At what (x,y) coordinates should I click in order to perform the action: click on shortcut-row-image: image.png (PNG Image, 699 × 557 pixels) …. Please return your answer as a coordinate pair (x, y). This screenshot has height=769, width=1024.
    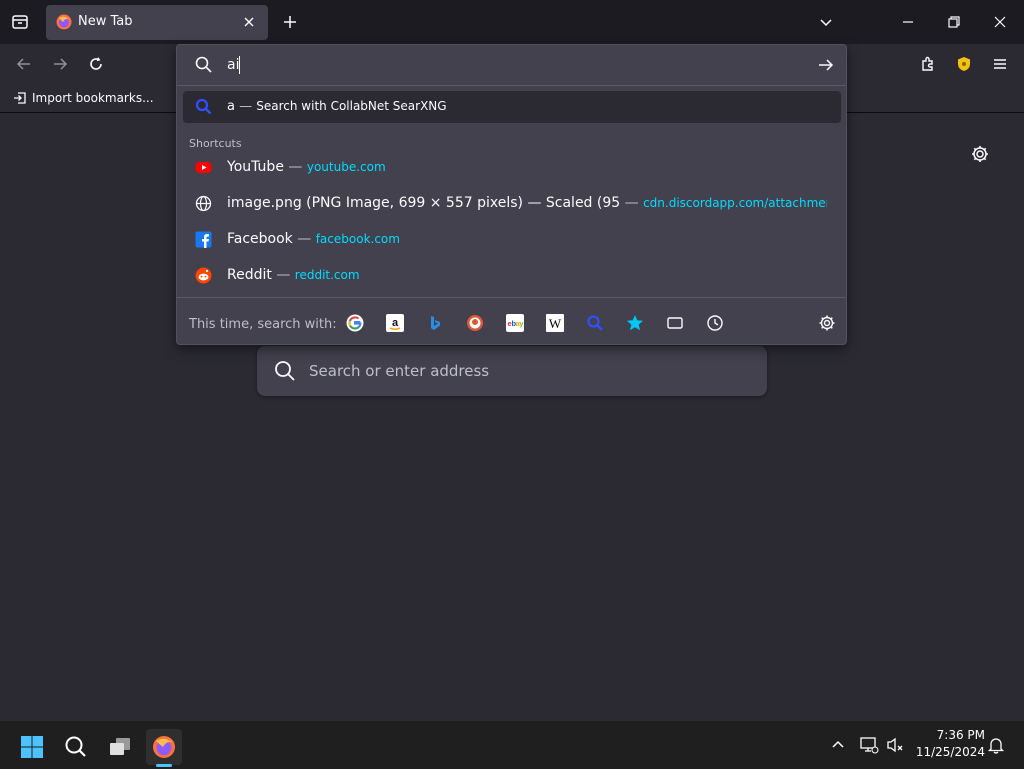
    Looking at the image, I should click on (512, 204).